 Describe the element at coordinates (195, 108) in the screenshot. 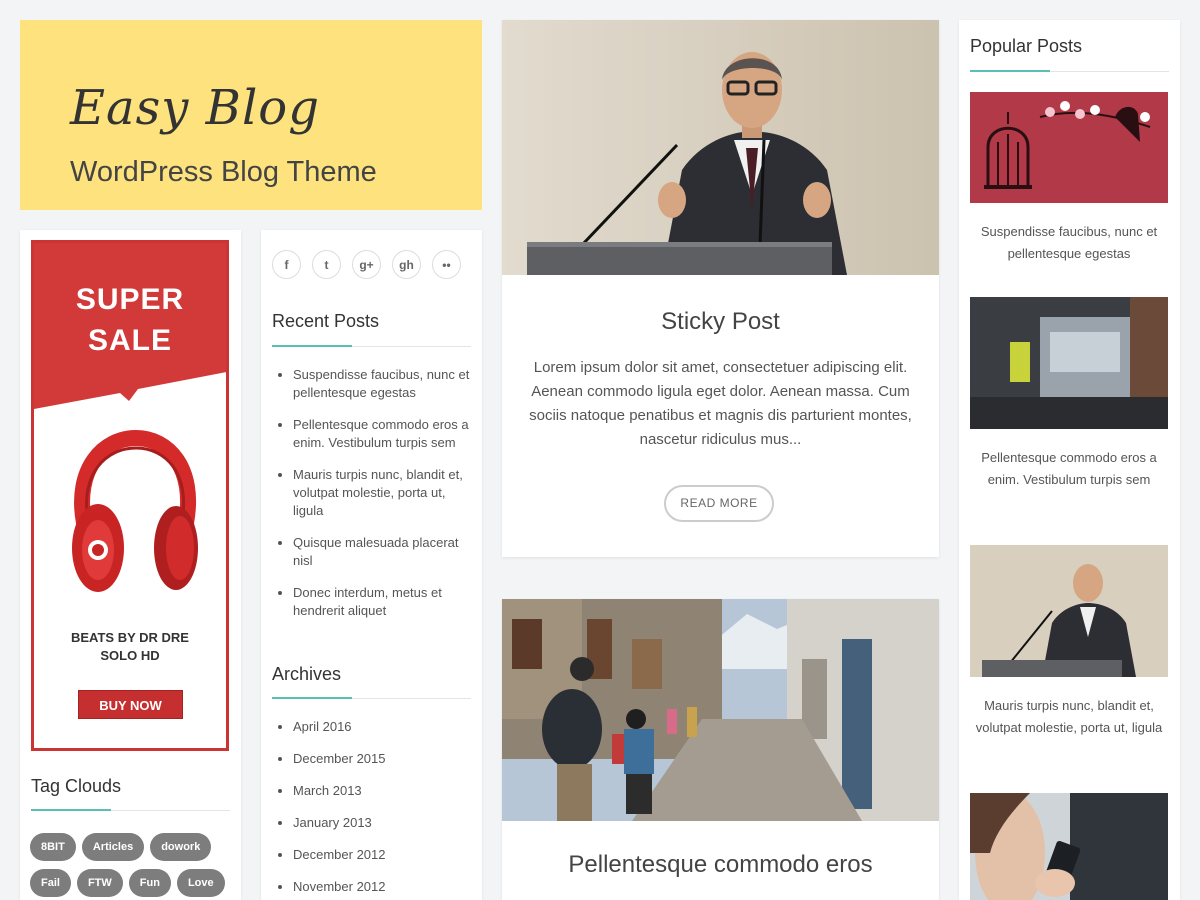

I see `site-title: Easy Blog` at that location.